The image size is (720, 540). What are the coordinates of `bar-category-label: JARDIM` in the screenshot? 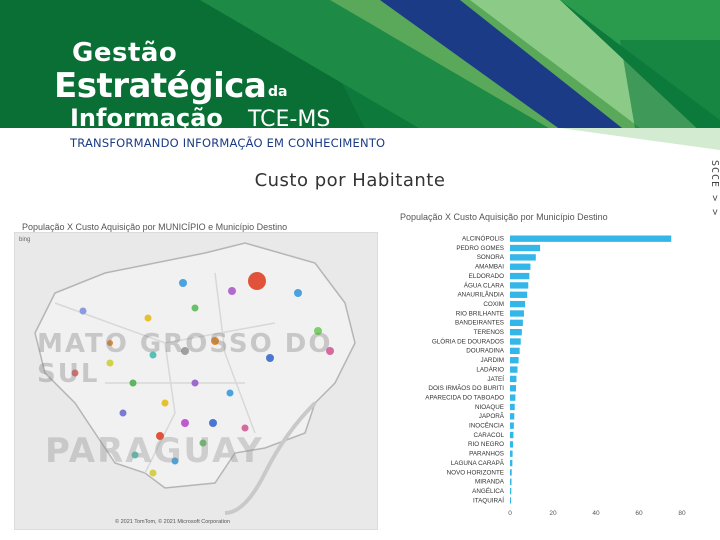 It's located at (492, 360).